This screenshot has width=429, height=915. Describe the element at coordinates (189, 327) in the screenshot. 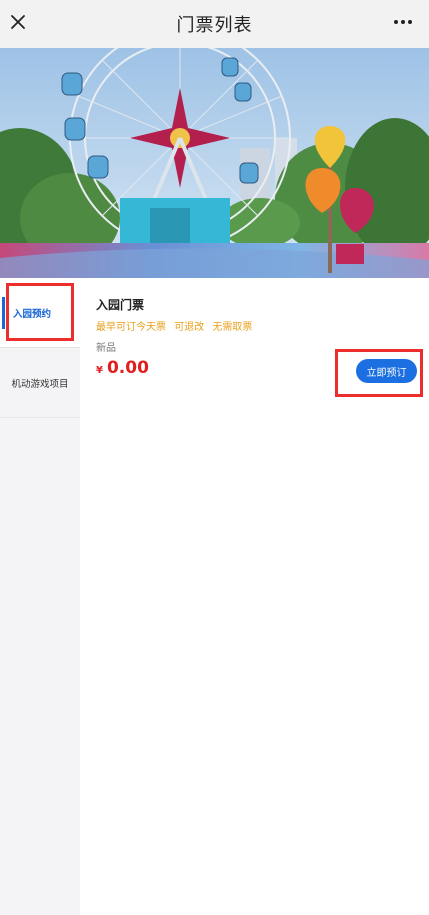

I see `tag: 可退改` at that location.